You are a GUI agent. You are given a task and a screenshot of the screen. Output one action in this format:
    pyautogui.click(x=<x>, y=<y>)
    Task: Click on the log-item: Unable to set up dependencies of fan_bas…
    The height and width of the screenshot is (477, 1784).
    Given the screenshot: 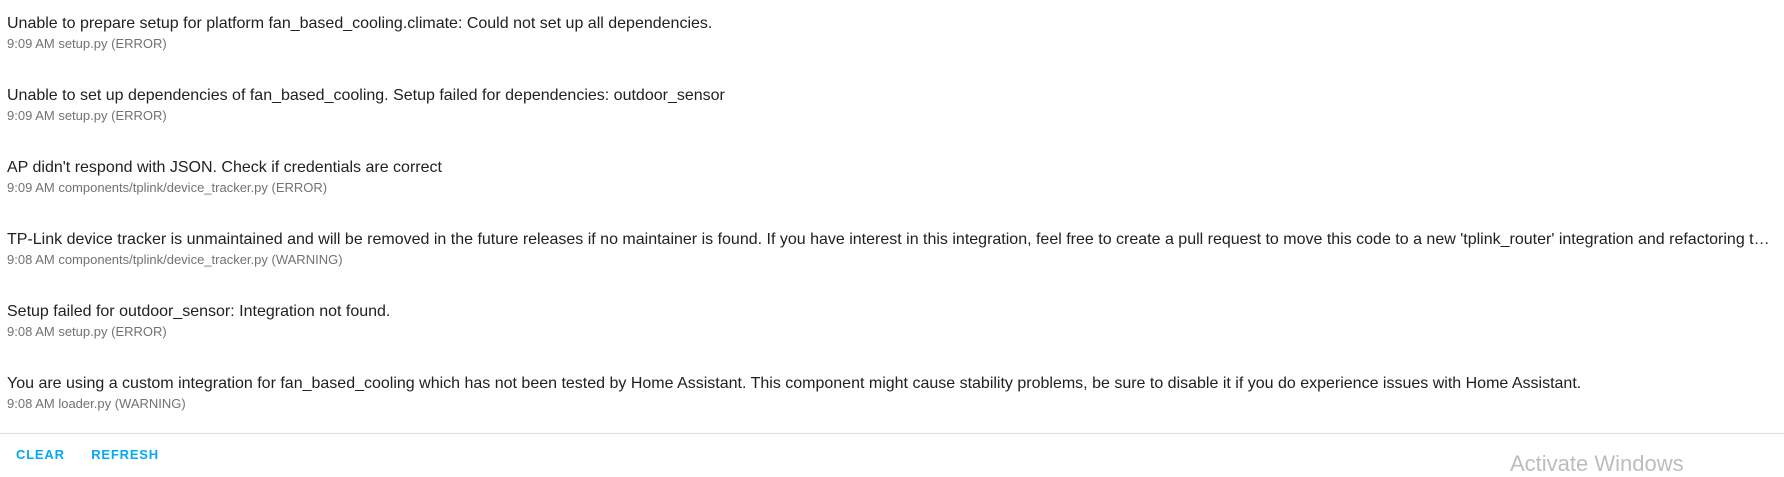 What is the action you would take?
    pyautogui.click(x=892, y=105)
    